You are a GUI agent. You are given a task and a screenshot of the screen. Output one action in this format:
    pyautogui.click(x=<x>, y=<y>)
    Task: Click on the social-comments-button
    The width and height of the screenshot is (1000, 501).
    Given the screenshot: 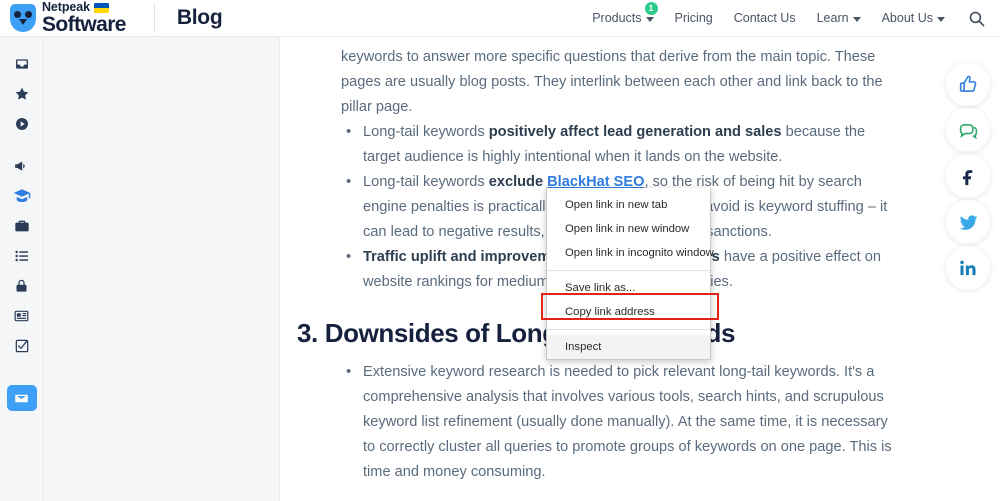 What is the action you would take?
    pyautogui.click(x=968, y=130)
    